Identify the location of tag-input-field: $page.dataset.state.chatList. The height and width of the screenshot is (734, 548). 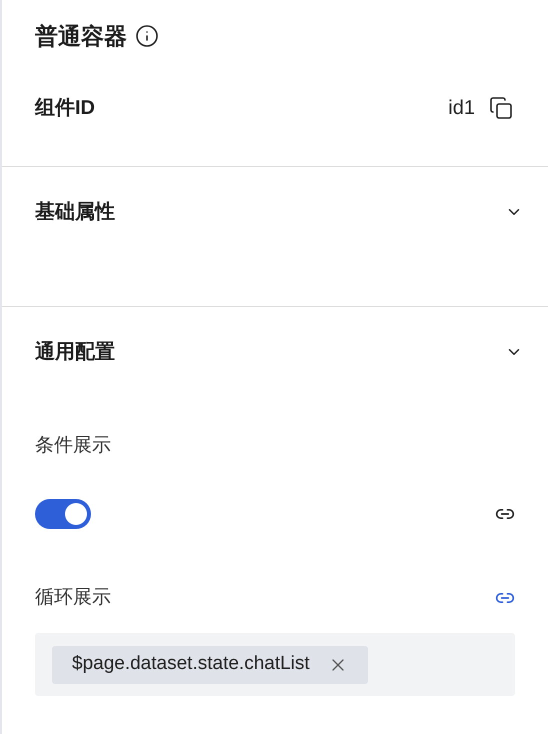
(275, 664).